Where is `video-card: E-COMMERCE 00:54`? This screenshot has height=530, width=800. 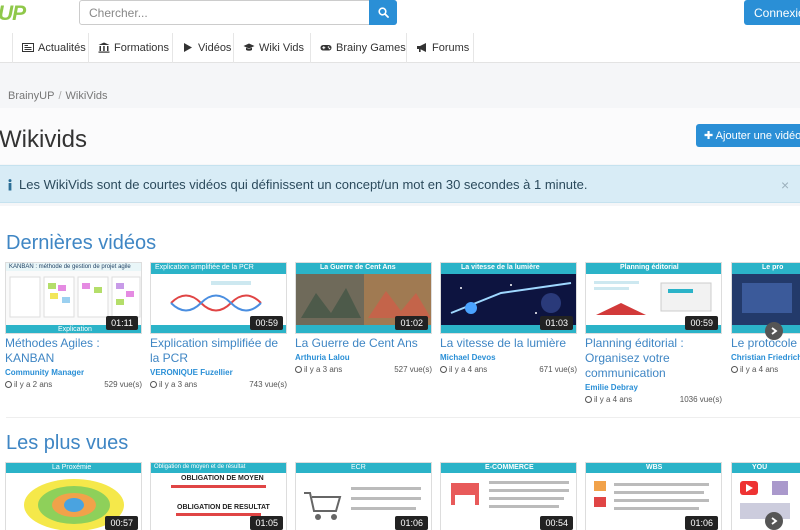 video-card: E-COMMERCE 00:54 is located at coordinates (508, 496).